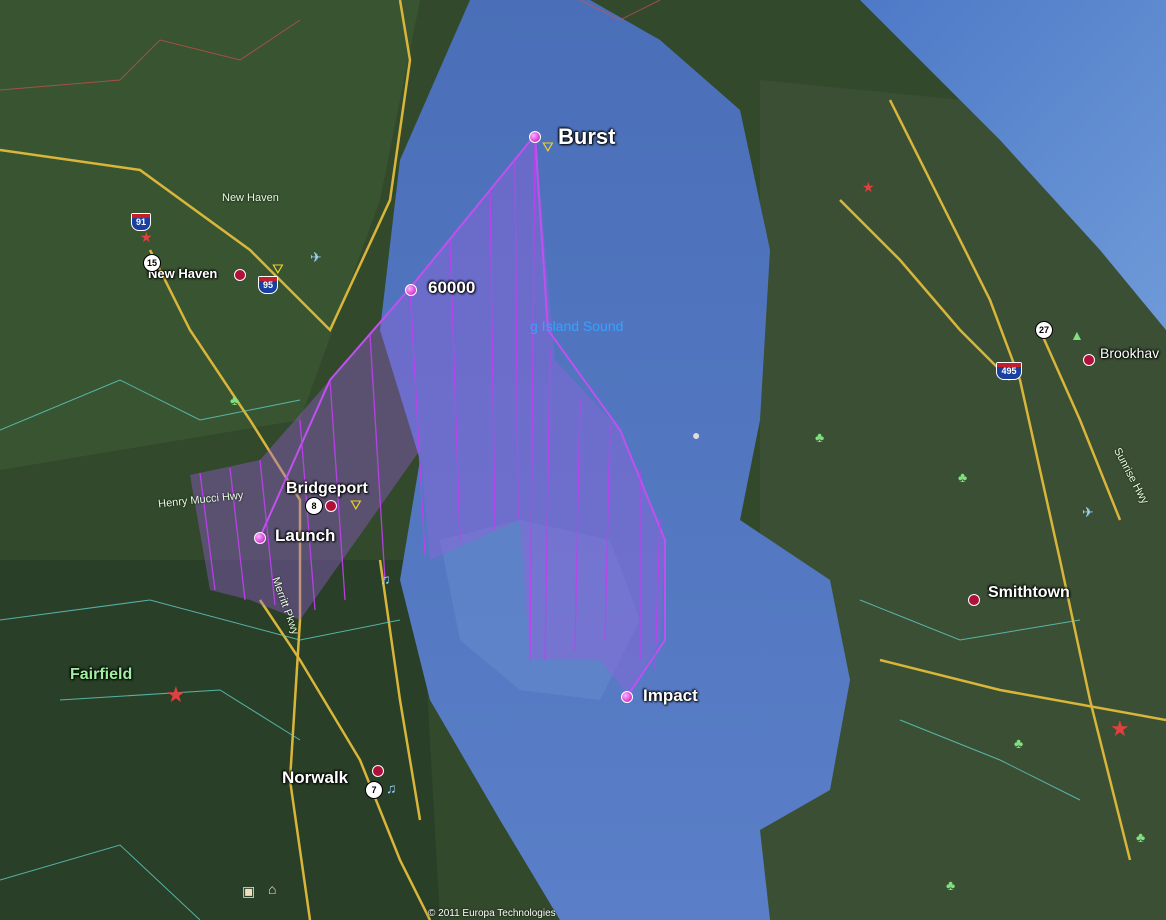 This screenshot has width=1166, height=920. What do you see at coordinates (1089, 360) in the screenshot?
I see `brookhaven-dot` at bounding box center [1089, 360].